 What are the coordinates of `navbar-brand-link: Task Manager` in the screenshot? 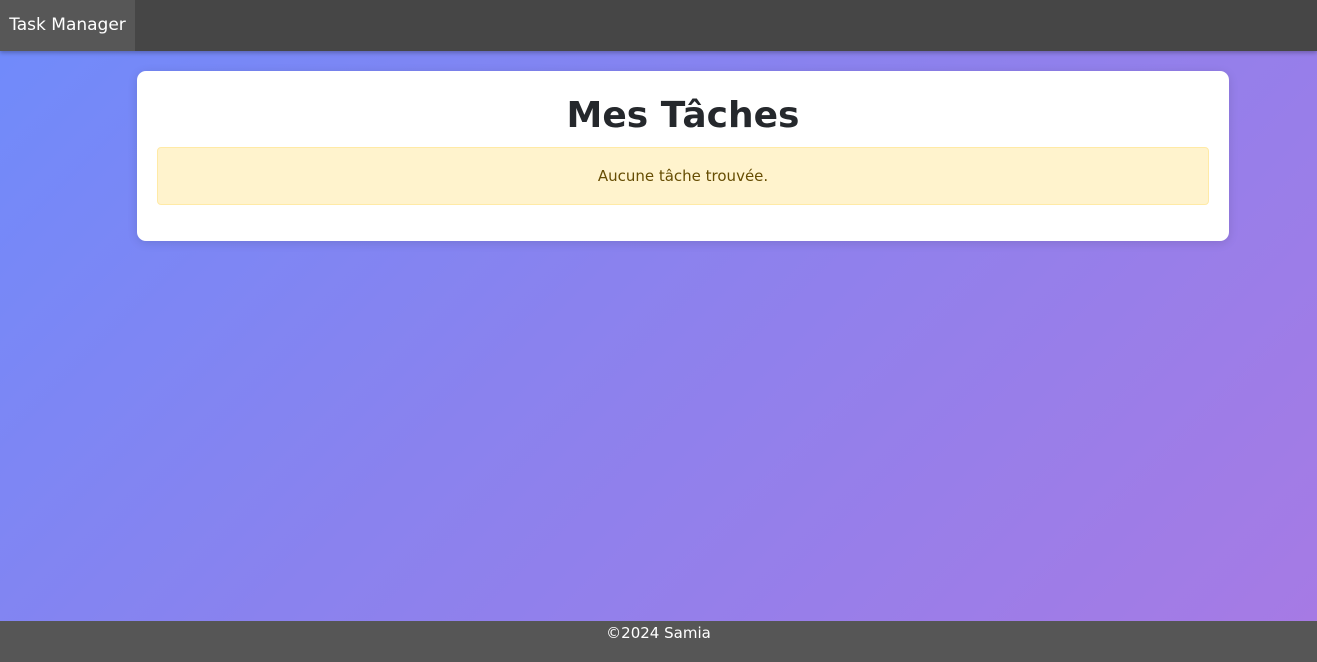 It's located at (67, 25).